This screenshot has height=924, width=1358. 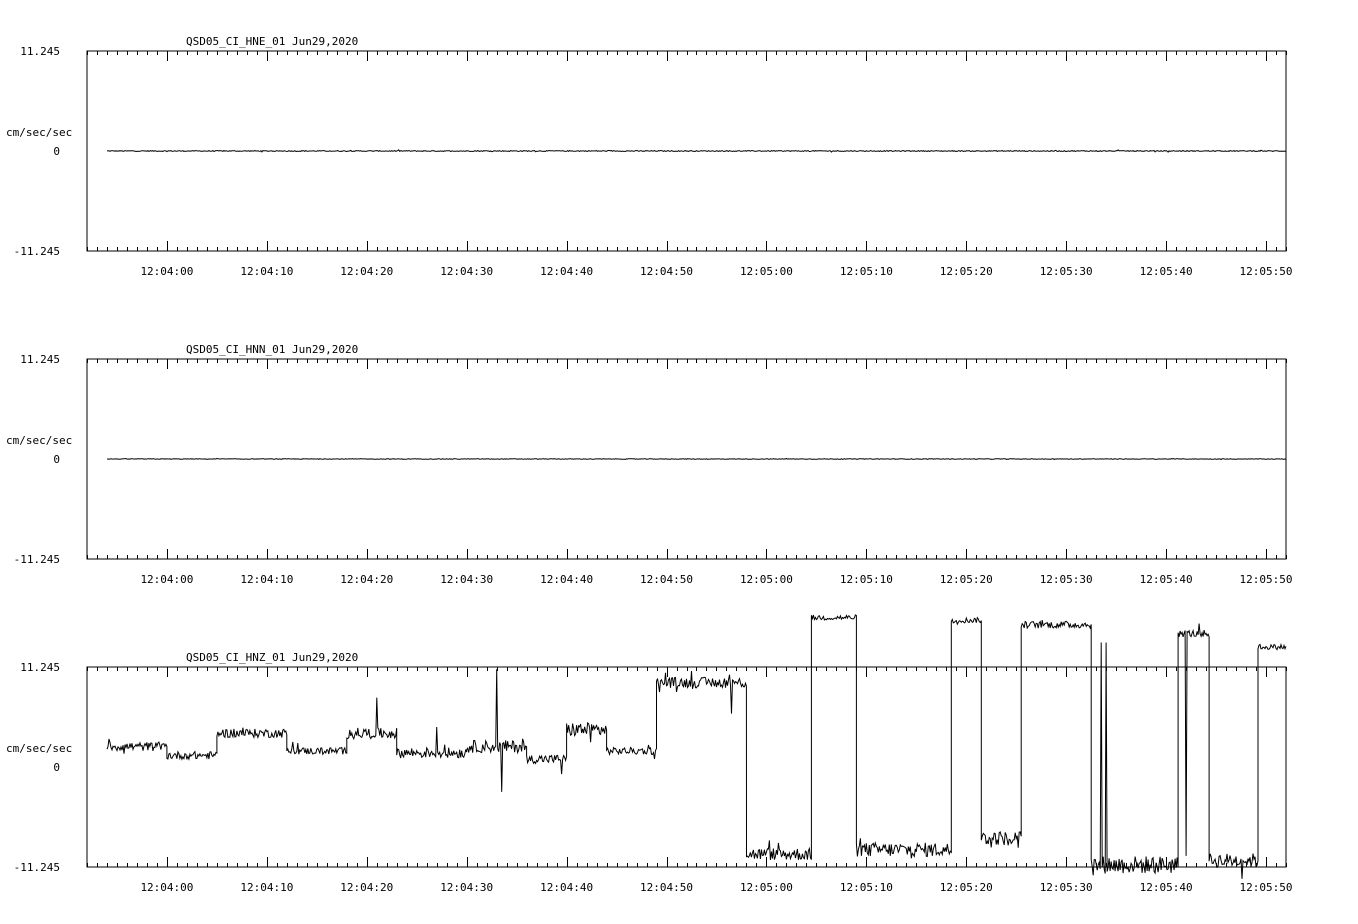 What do you see at coordinates (272, 349) in the screenshot?
I see `panel-title: QSD05_CI_HNN_01 Jun29,2020` at bounding box center [272, 349].